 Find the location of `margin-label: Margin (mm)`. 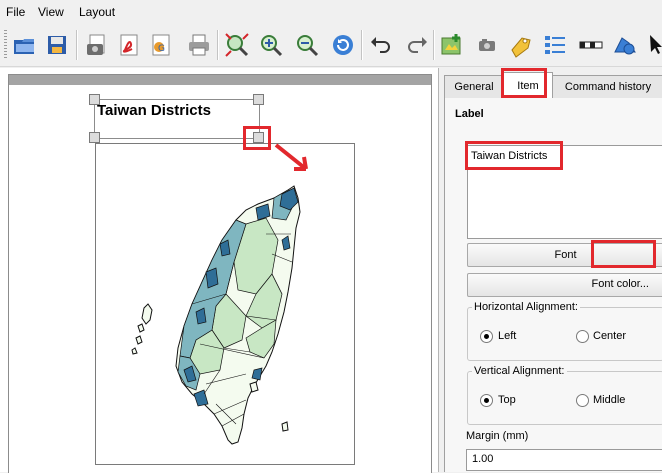

margin-label: Margin (mm) is located at coordinates (497, 436).